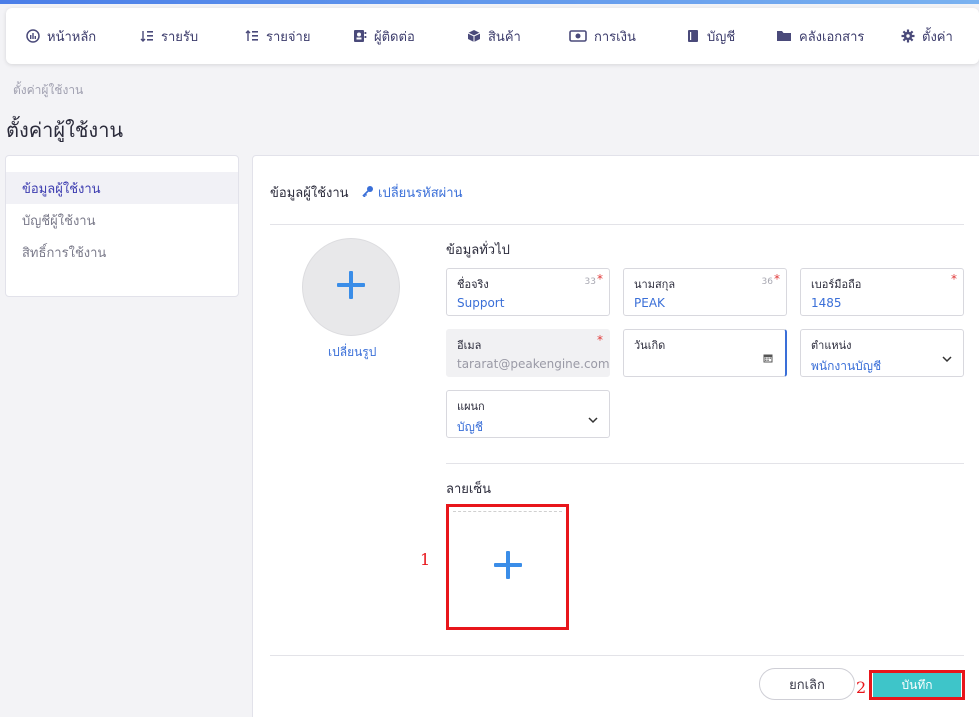 The height and width of the screenshot is (717, 979). What do you see at coordinates (861, 687) in the screenshot?
I see `annotation-number-2: 2` at bounding box center [861, 687].